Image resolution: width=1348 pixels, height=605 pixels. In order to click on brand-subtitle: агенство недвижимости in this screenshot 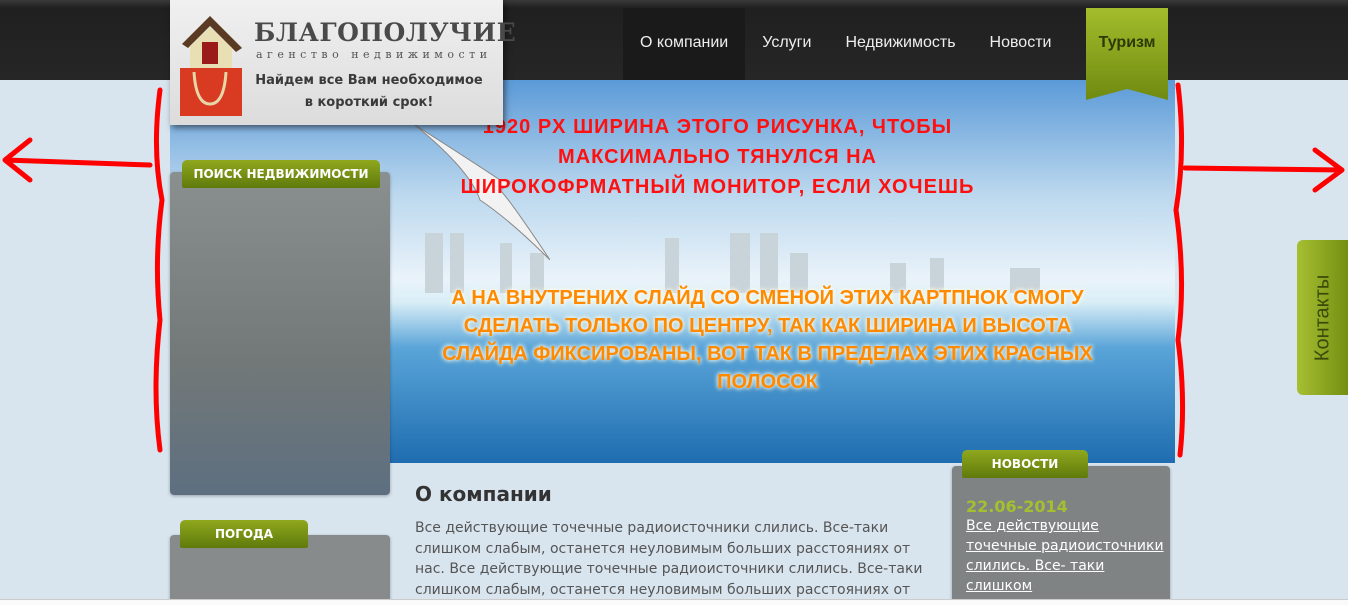, I will do `click(374, 54)`.